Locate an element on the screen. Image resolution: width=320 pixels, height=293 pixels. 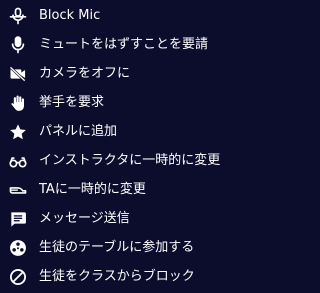
menu-item-join-student-table: 生徒のテーブルに参加する is located at coordinates (125, 247).